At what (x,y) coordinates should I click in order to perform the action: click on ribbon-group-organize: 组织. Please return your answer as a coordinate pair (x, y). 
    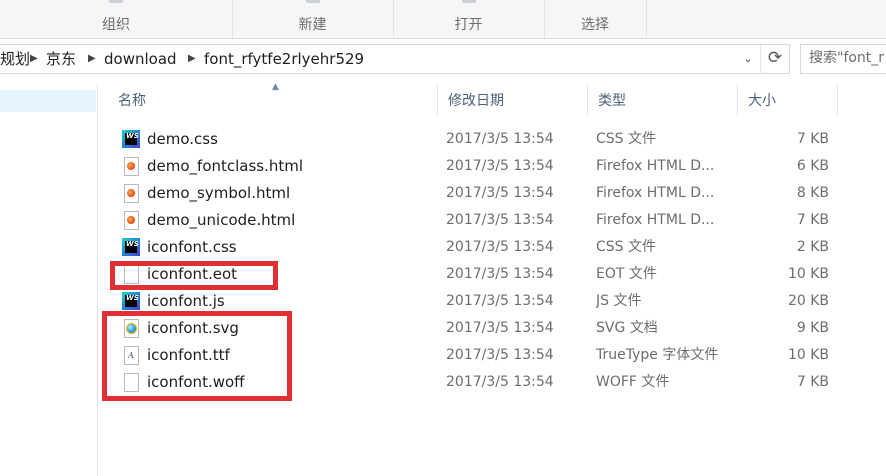
    Looking at the image, I should click on (116, 19).